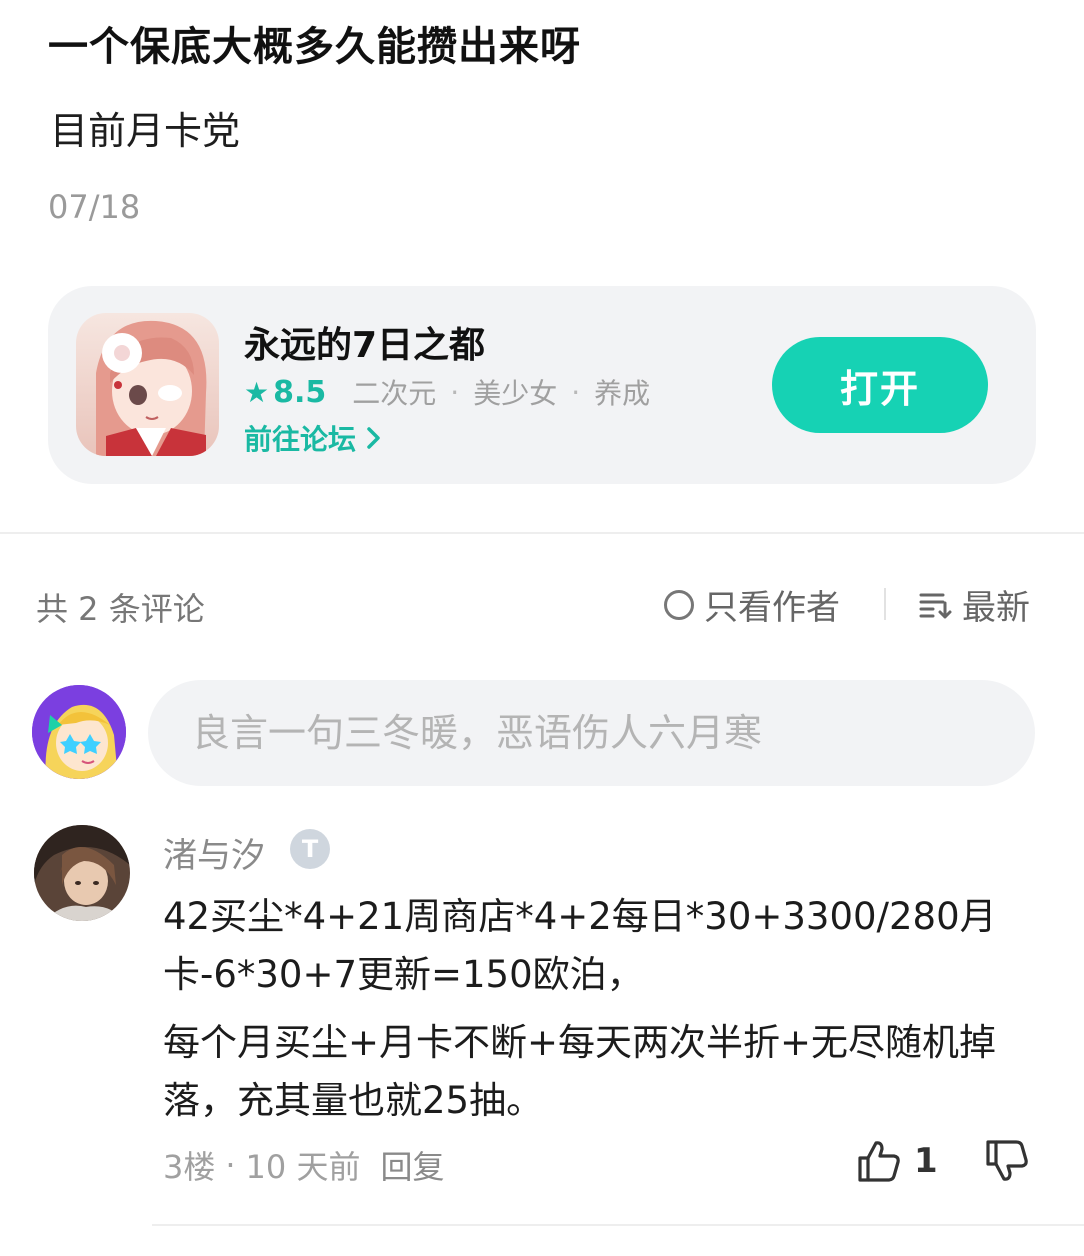 The width and height of the screenshot is (1084, 1256). Describe the element at coordinates (147, 384) in the screenshot. I see `game-icon` at that location.